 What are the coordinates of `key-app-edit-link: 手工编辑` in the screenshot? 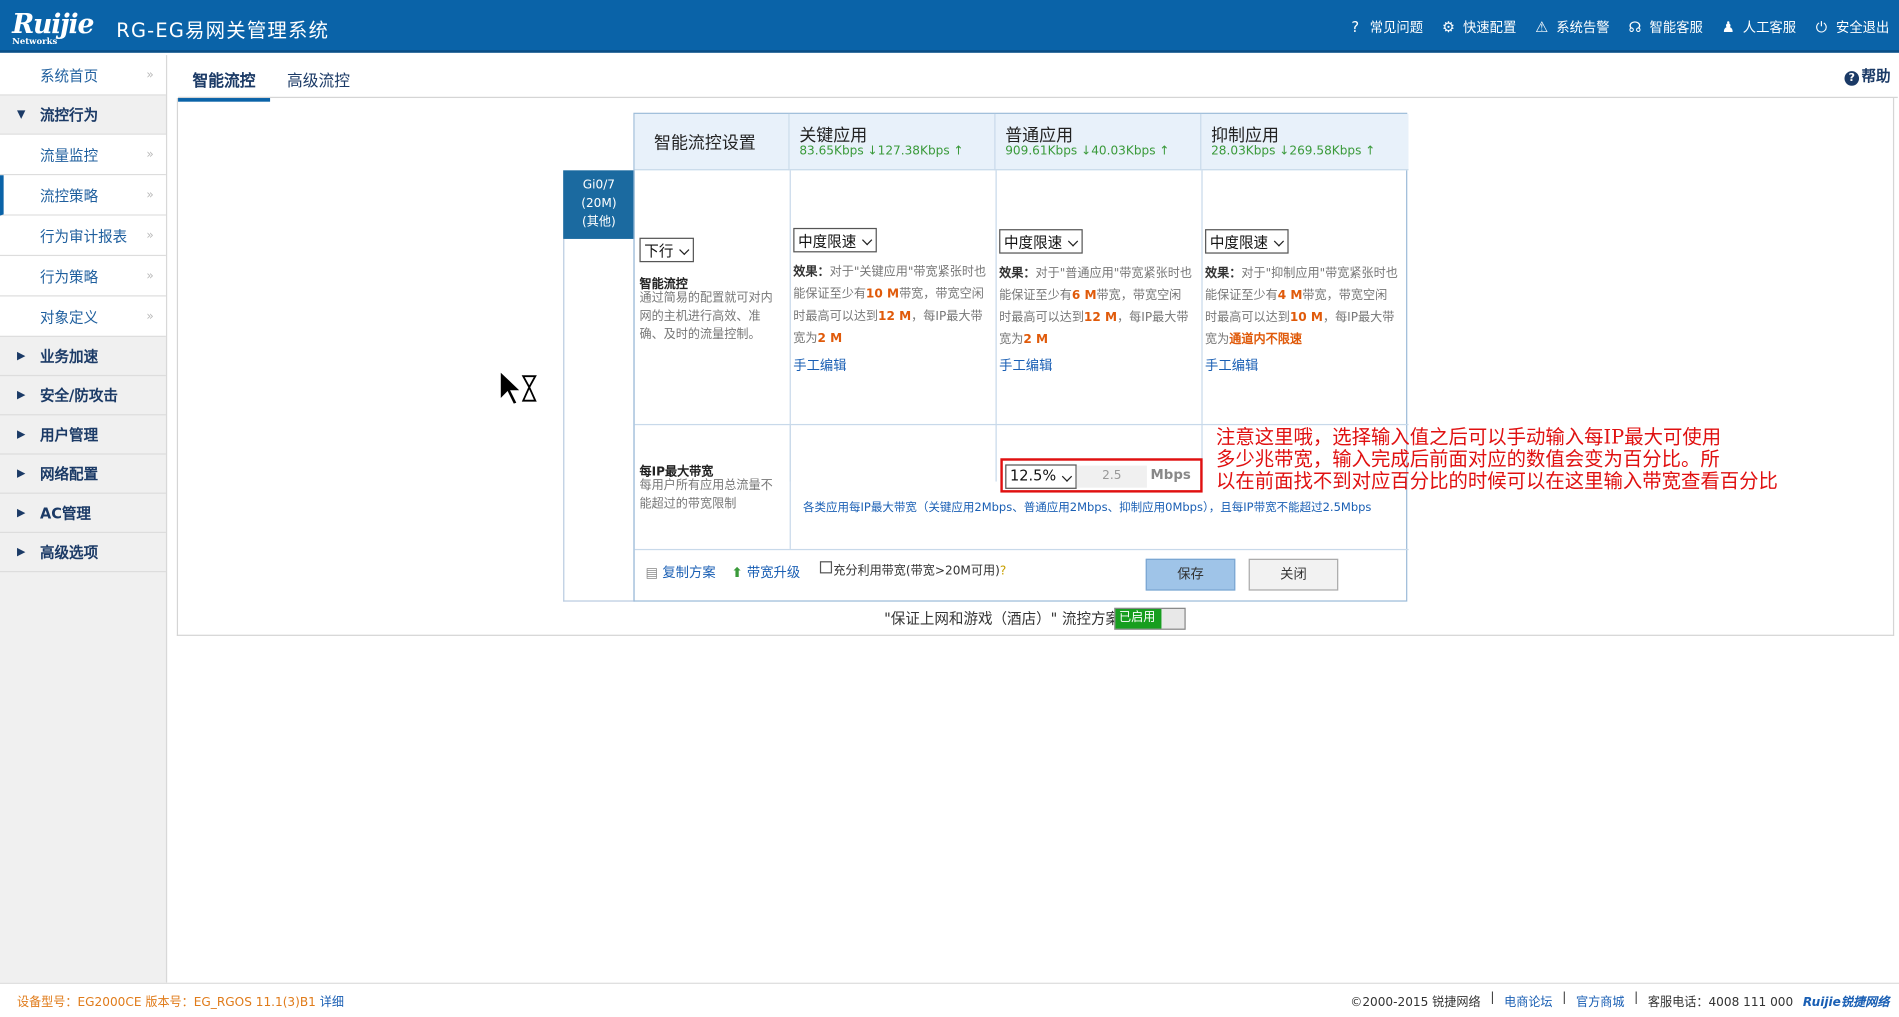 It's located at (819, 365).